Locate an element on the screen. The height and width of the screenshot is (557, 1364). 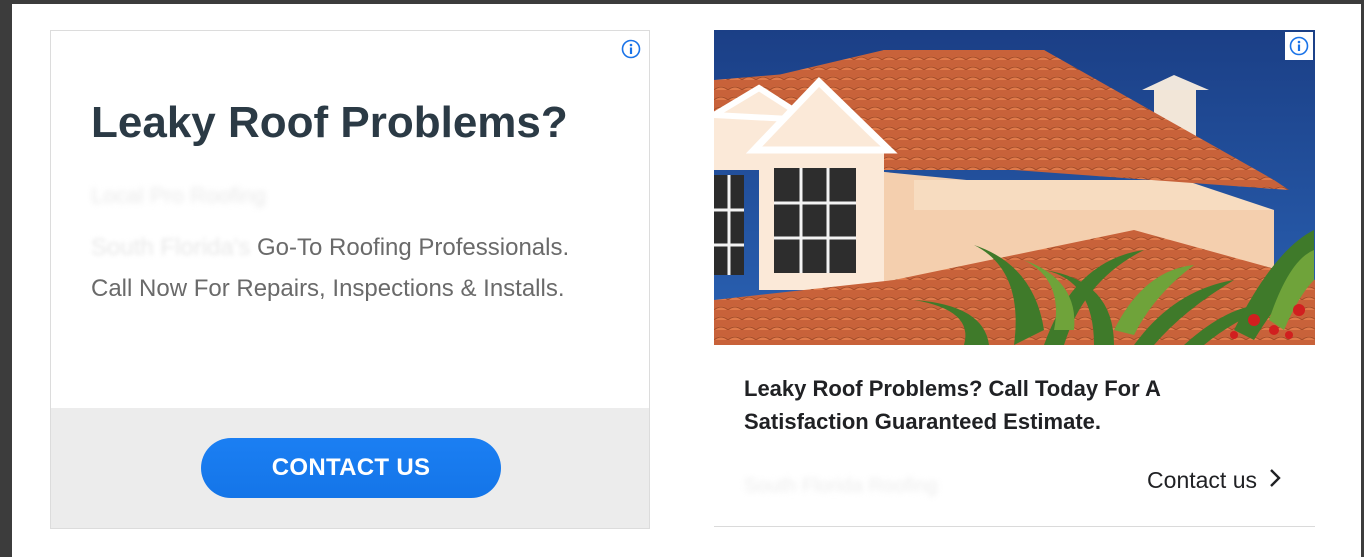
info-icon-badge is located at coordinates (1299, 46).